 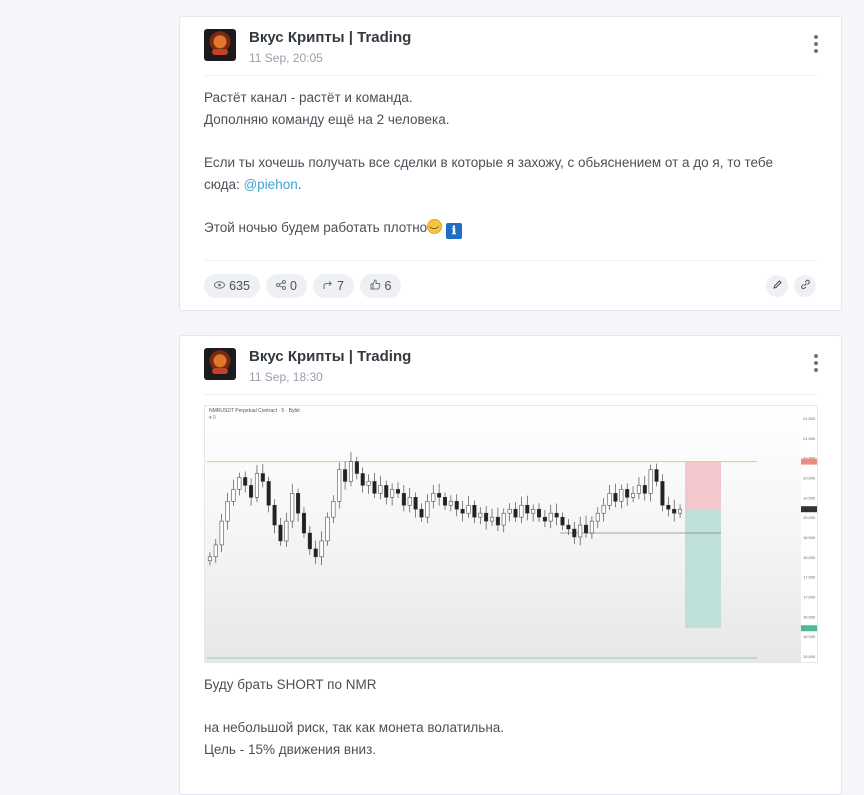 What do you see at coordinates (809, 418) in the screenshot?
I see `y-tick-label: 21.500` at bounding box center [809, 418].